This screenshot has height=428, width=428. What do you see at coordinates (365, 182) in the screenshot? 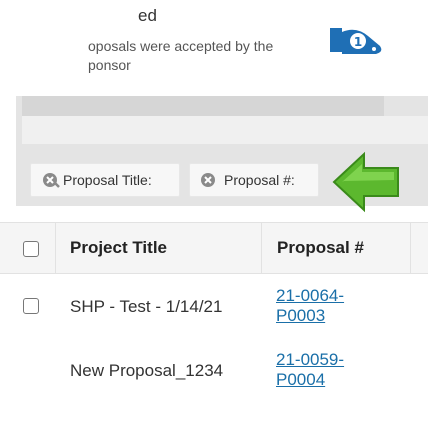
I see `green-arrow-pointer-icon` at bounding box center [365, 182].